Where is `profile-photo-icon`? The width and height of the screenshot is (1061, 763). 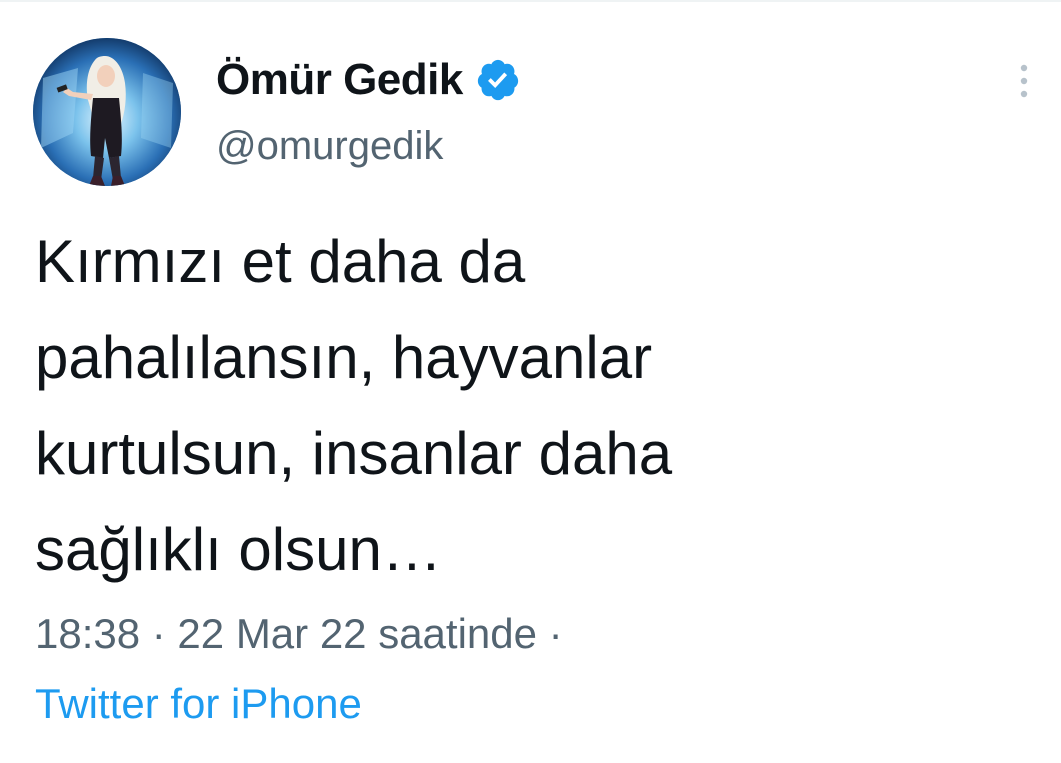
profile-photo-icon is located at coordinates (107, 112).